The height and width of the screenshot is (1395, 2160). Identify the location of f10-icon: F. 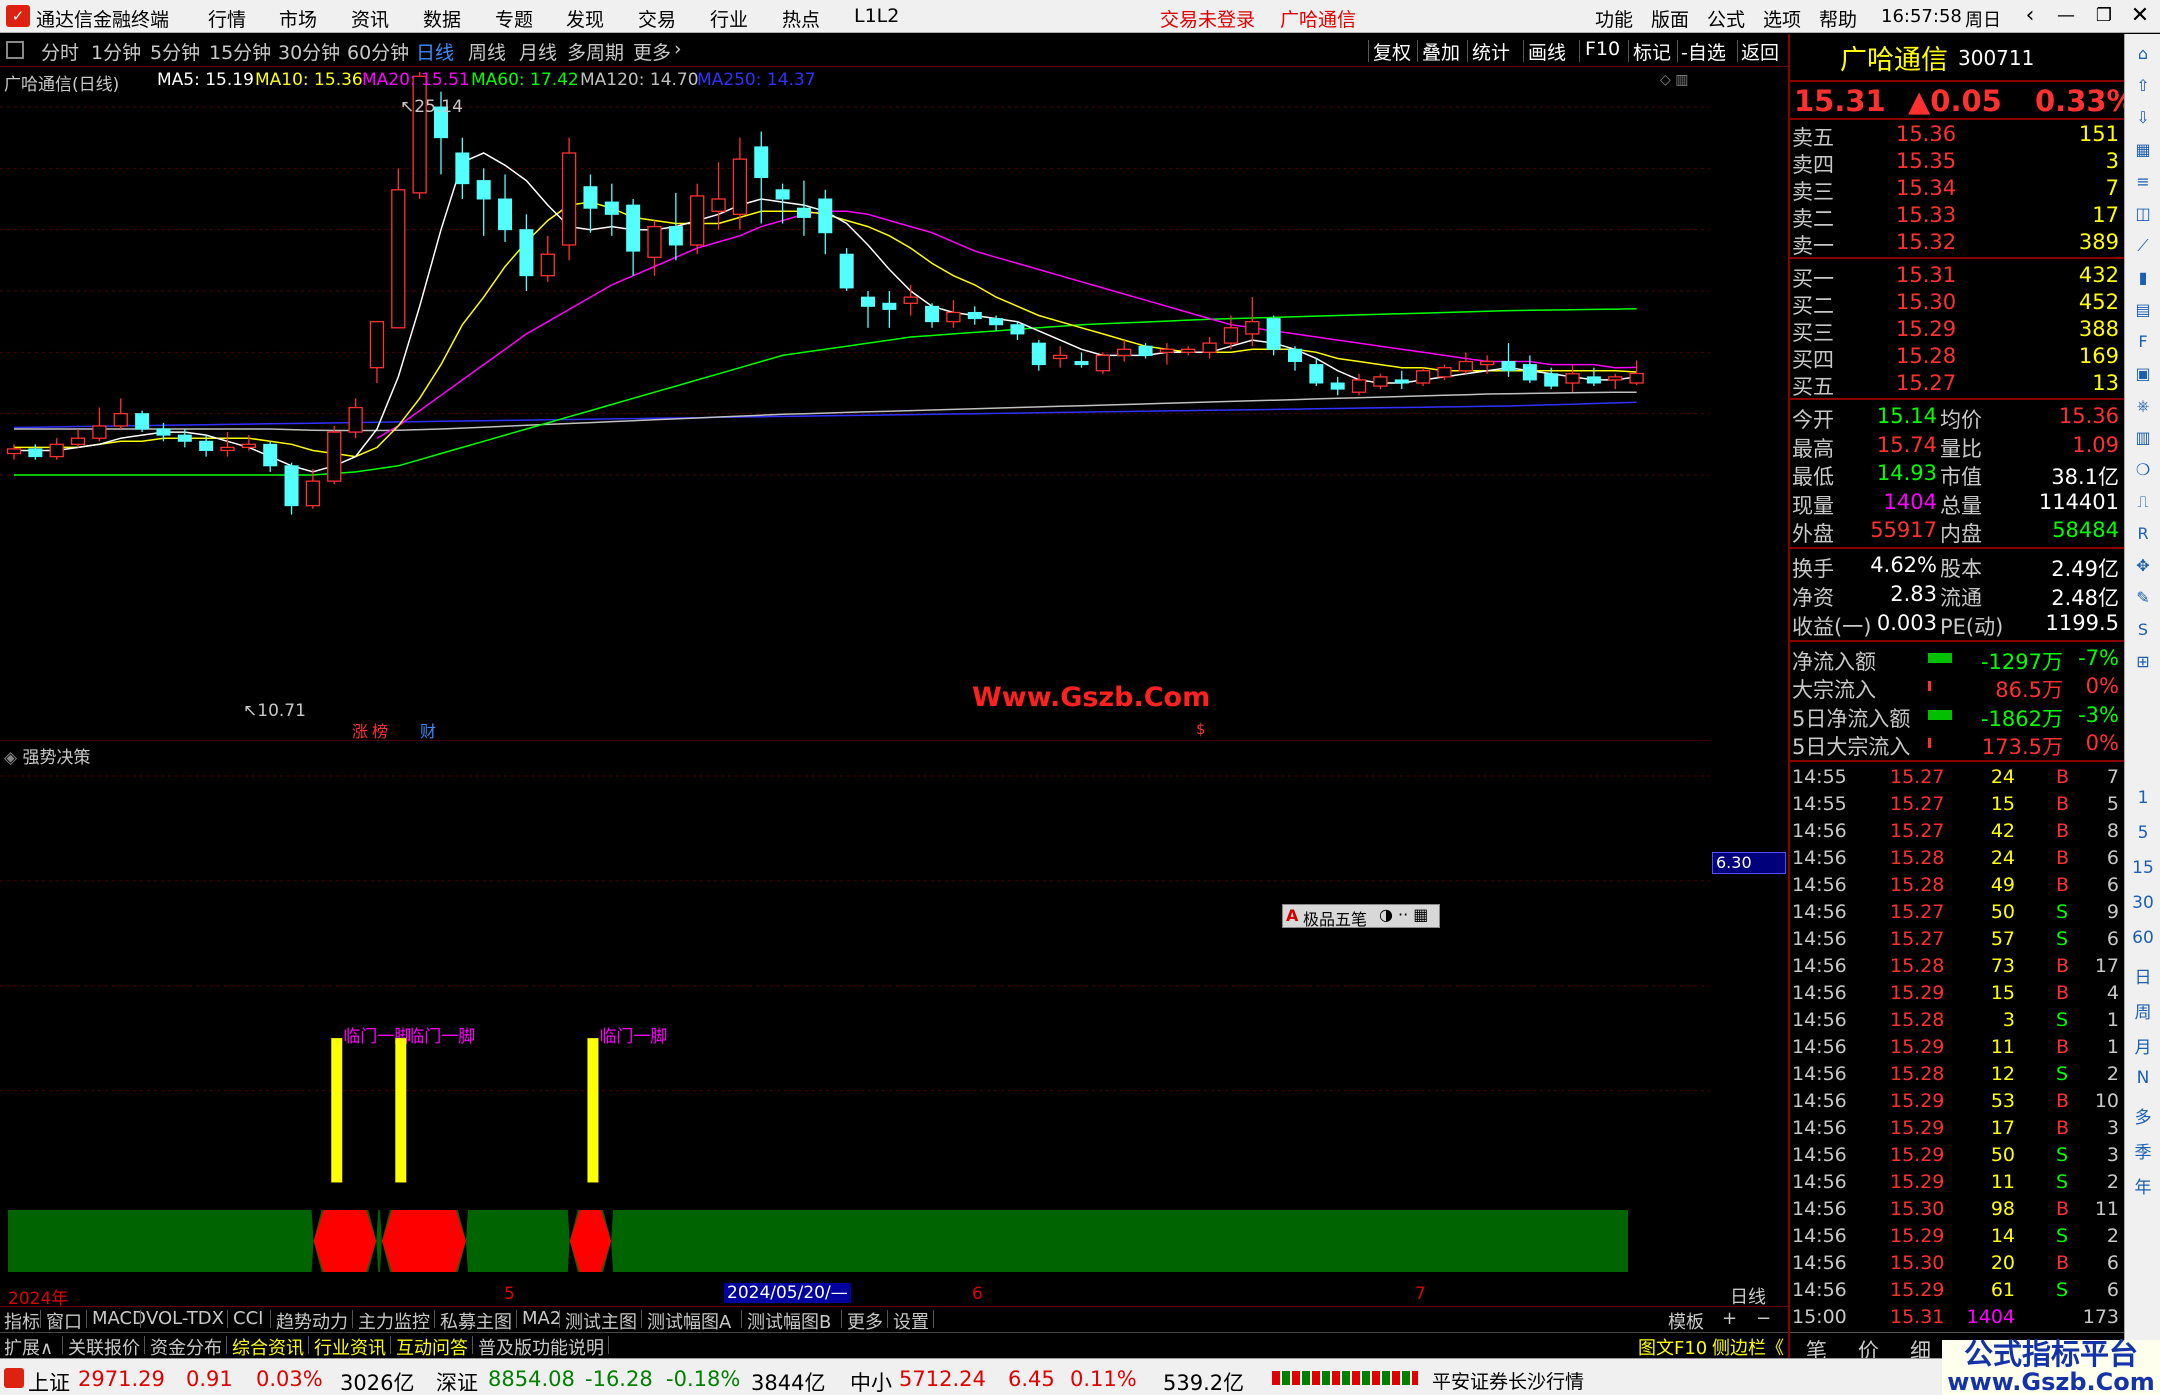
(2143, 342).